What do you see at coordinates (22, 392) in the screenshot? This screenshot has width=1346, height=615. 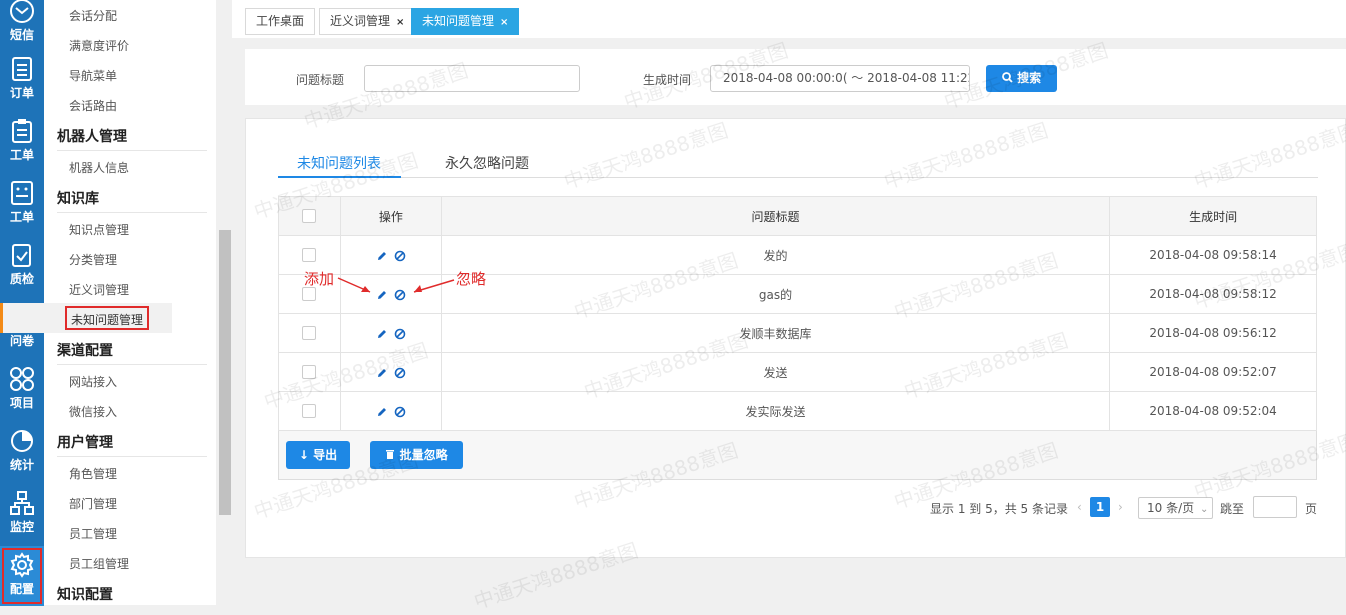 I see `rail-item-project: 项目` at bounding box center [22, 392].